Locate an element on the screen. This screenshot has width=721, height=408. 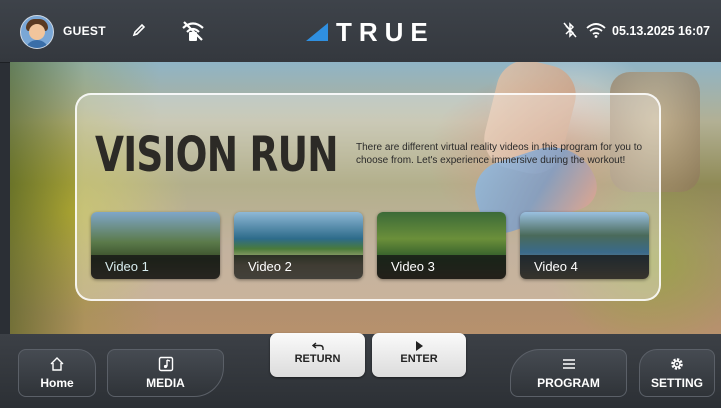
video-card-4: Video 4 is located at coordinates (584, 245).